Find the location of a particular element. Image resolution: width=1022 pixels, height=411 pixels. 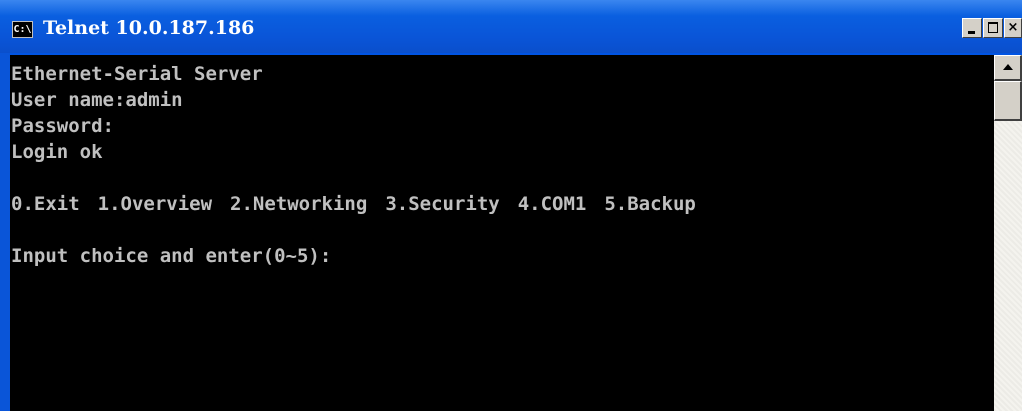

menu-option-backup: 5.Backup is located at coordinates (650, 204).